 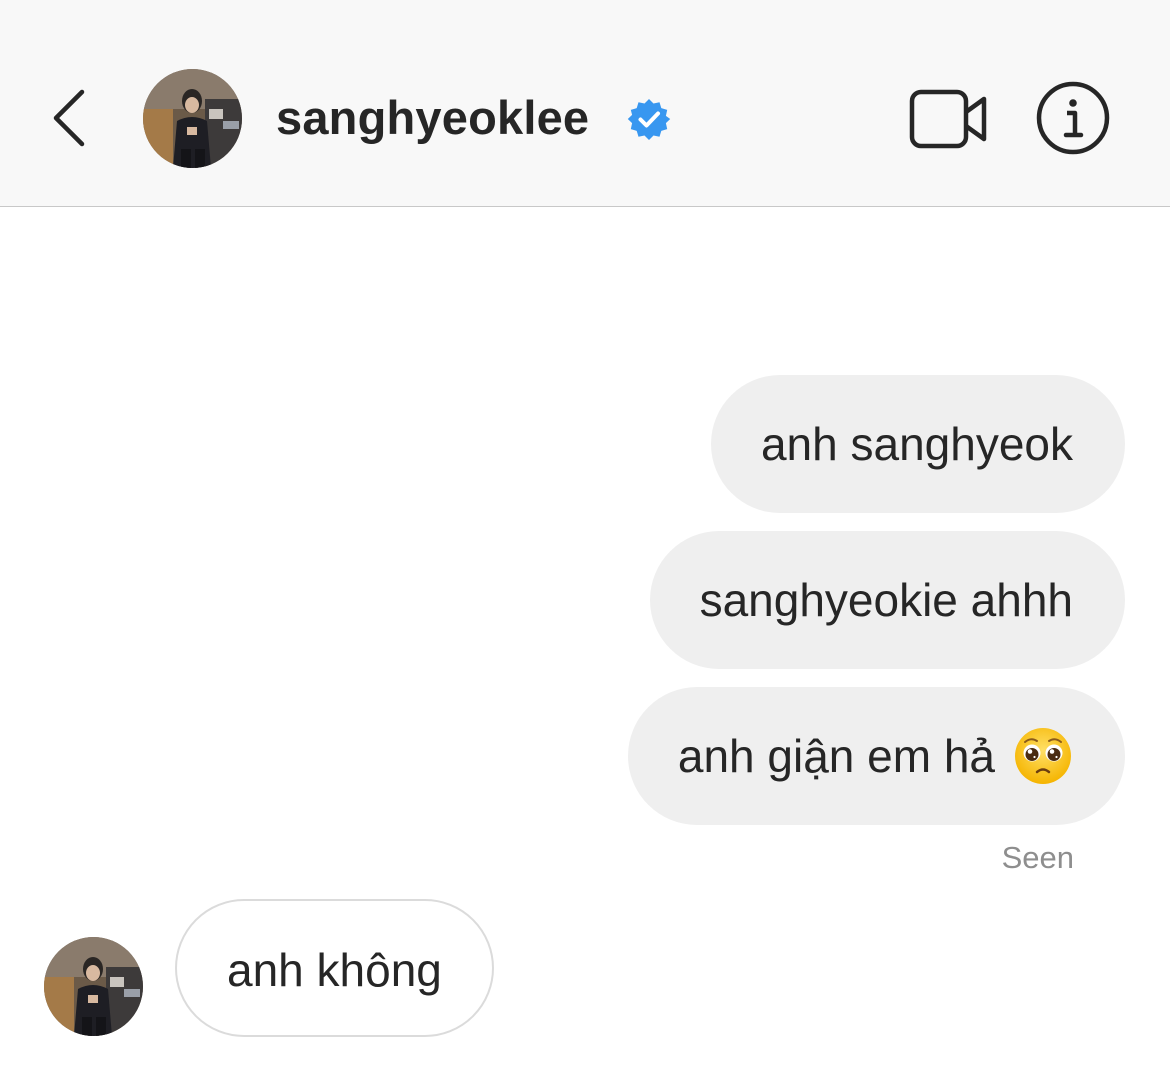 I want to click on info-icon, so click(x=1073, y=118).